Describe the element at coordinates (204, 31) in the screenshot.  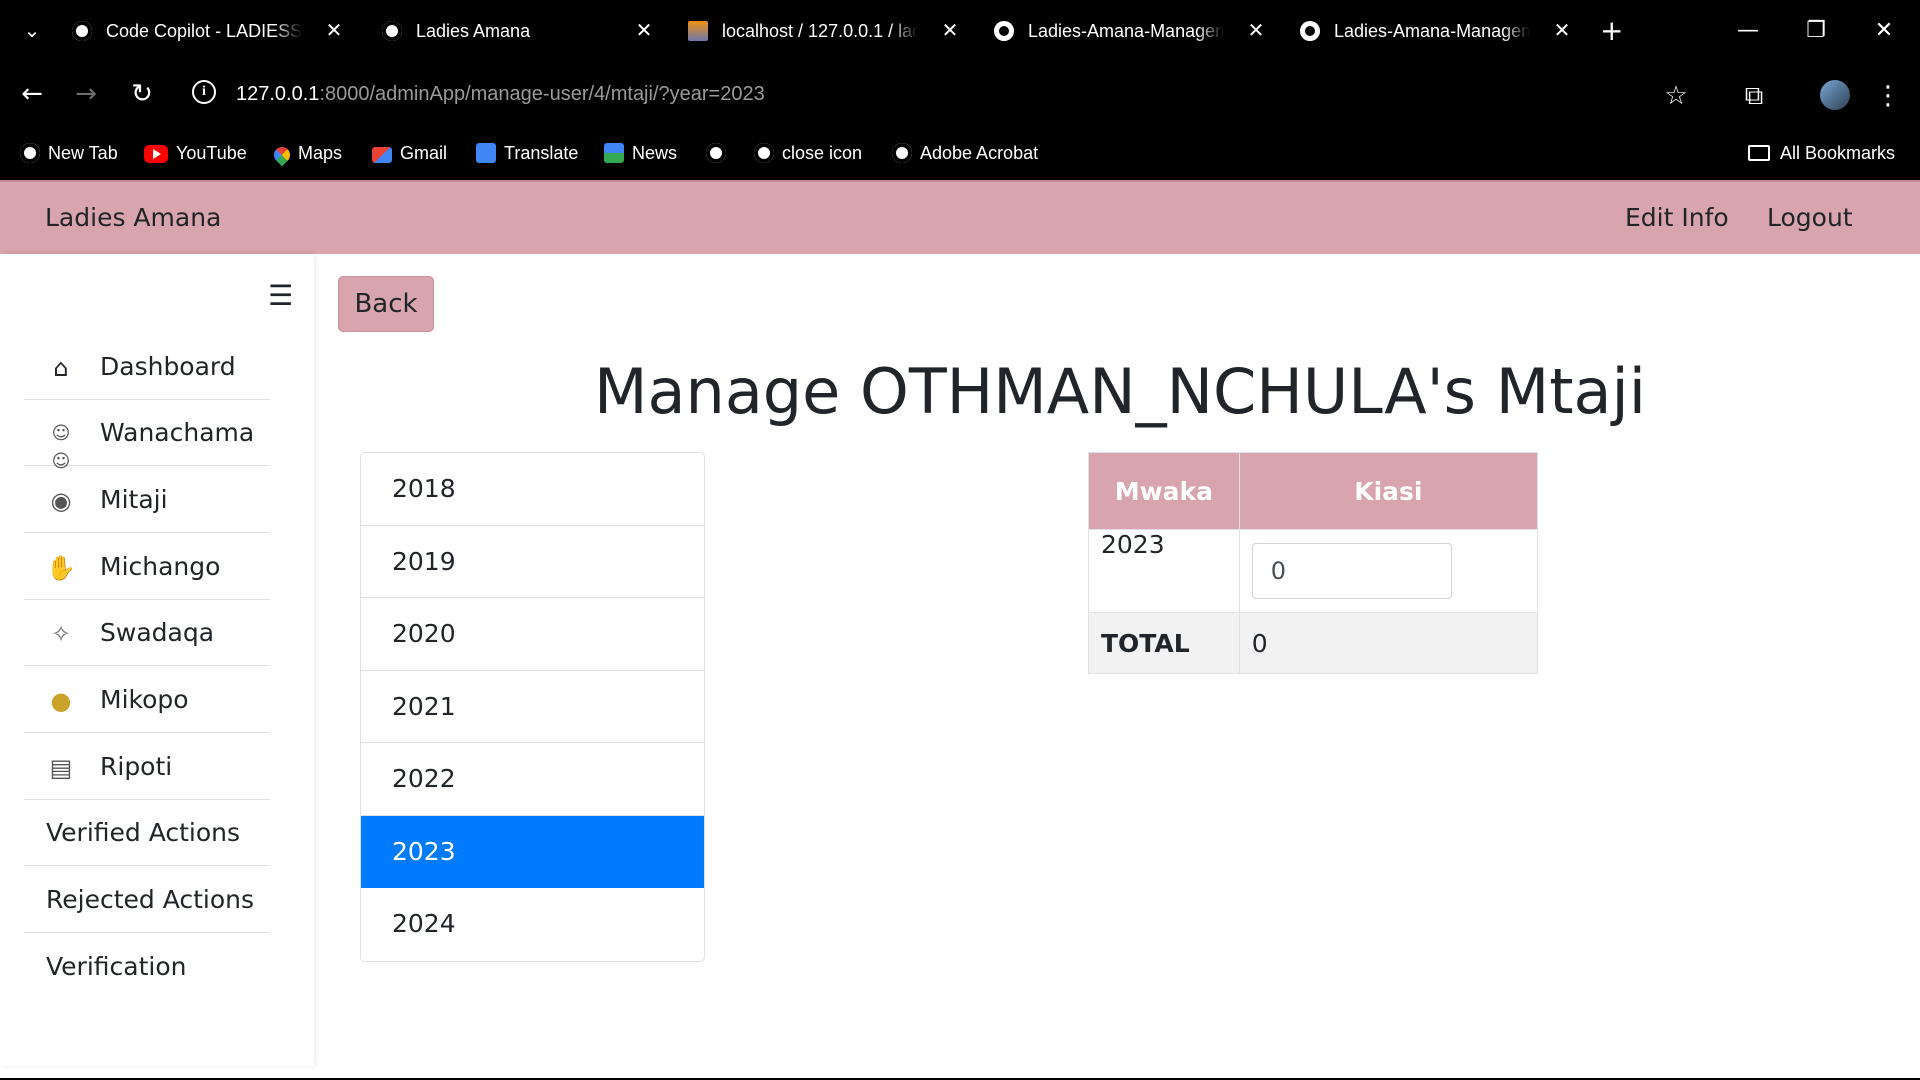
I see `tab-title: Code Copilot - LADIESS-S` at that location.